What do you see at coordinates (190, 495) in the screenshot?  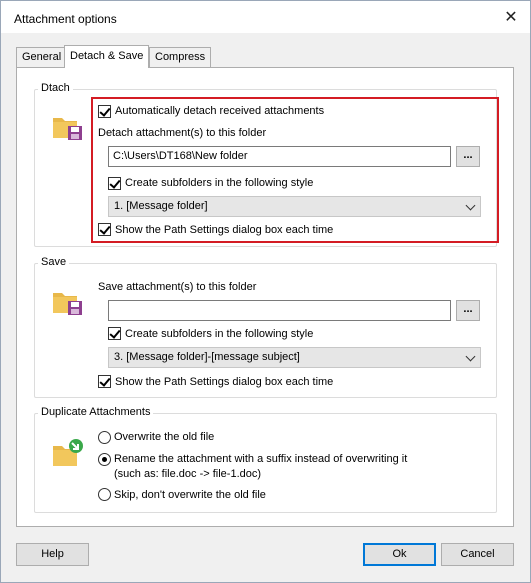 I see `skip-label: Skip, don't overwrite the old file` at bounding box center [190, 495].